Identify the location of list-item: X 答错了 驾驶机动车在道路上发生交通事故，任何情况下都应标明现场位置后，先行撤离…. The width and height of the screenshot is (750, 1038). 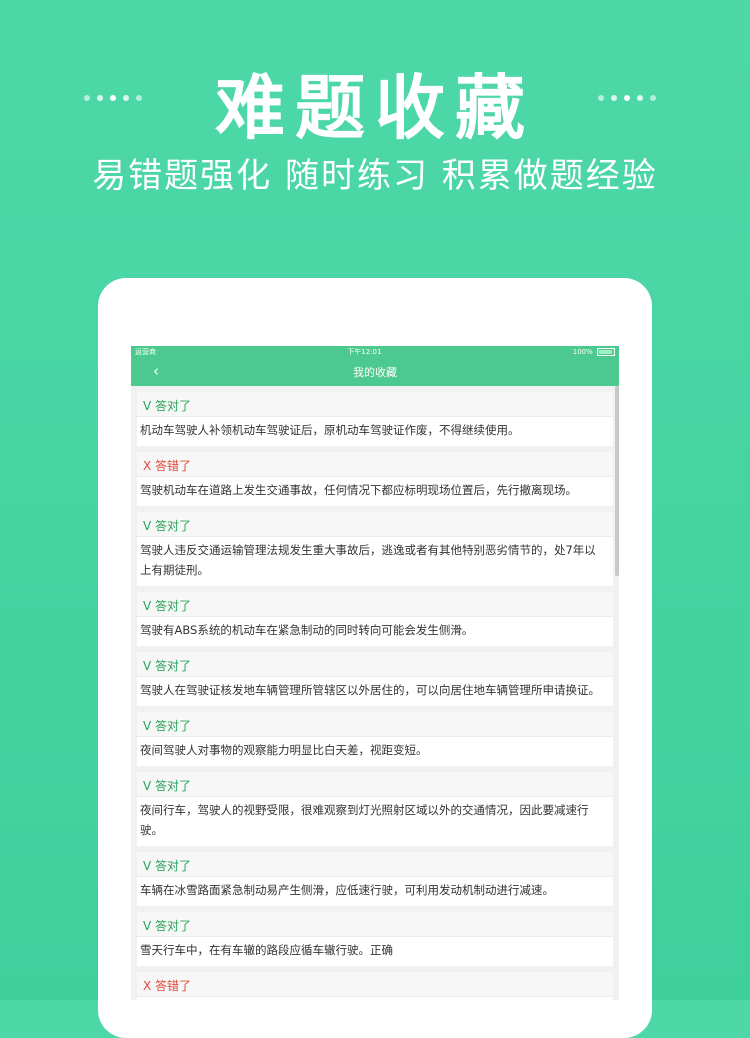
(375, 479).